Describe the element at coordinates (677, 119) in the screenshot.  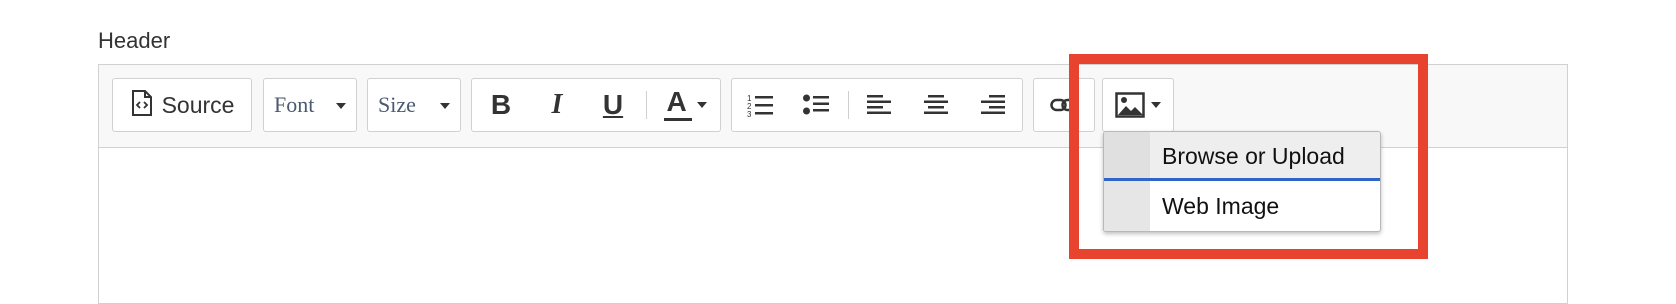
I see `color-bar` at that location.